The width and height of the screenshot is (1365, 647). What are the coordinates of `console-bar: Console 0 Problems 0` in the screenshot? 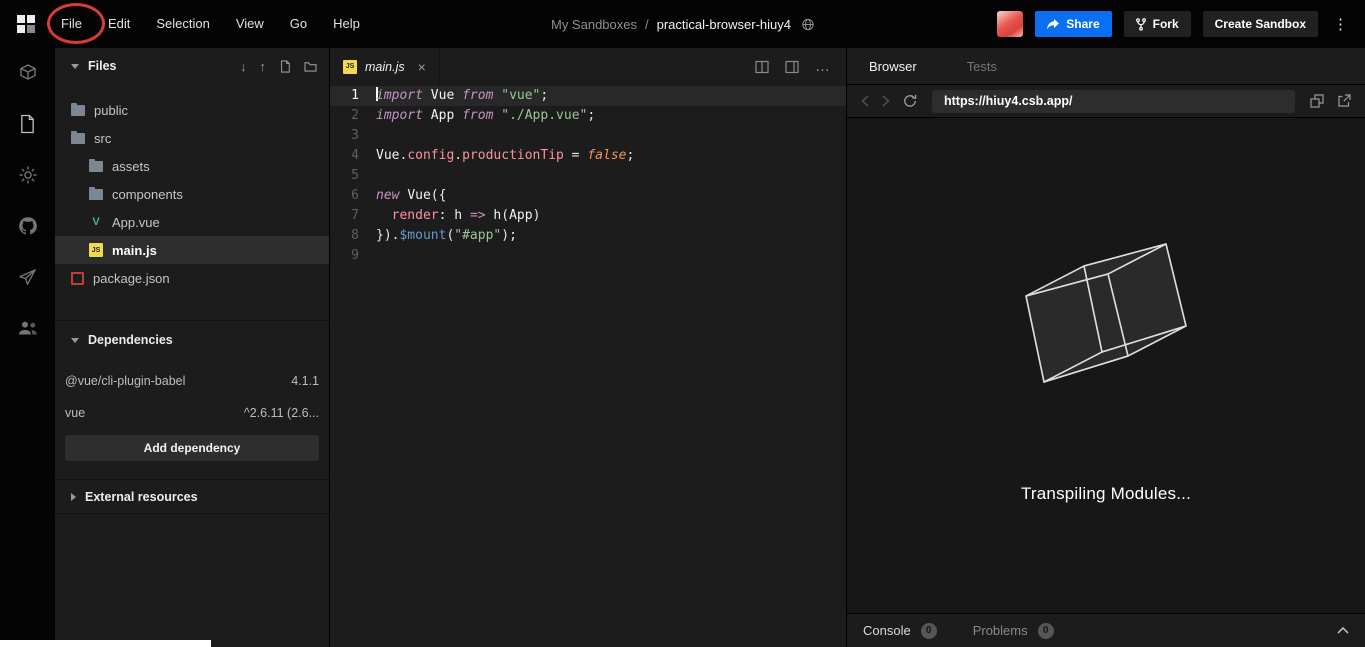 It's located at (1106, 630).